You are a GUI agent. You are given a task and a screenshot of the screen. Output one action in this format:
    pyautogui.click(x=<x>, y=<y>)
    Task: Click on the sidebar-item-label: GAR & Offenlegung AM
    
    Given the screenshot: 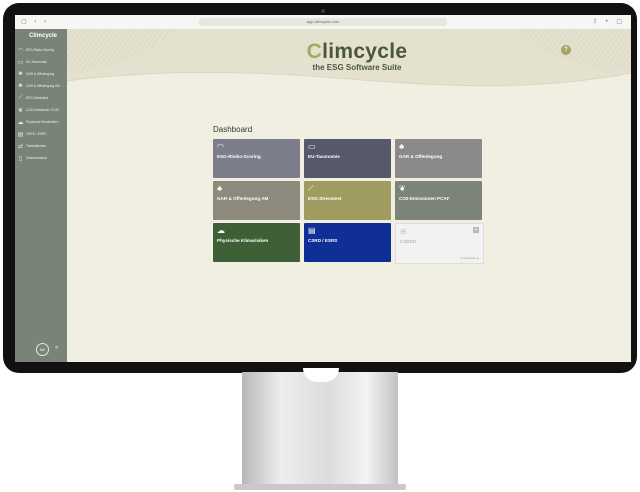 What is the action you would take?
    pyautogui.click(x=43, y=86)
    